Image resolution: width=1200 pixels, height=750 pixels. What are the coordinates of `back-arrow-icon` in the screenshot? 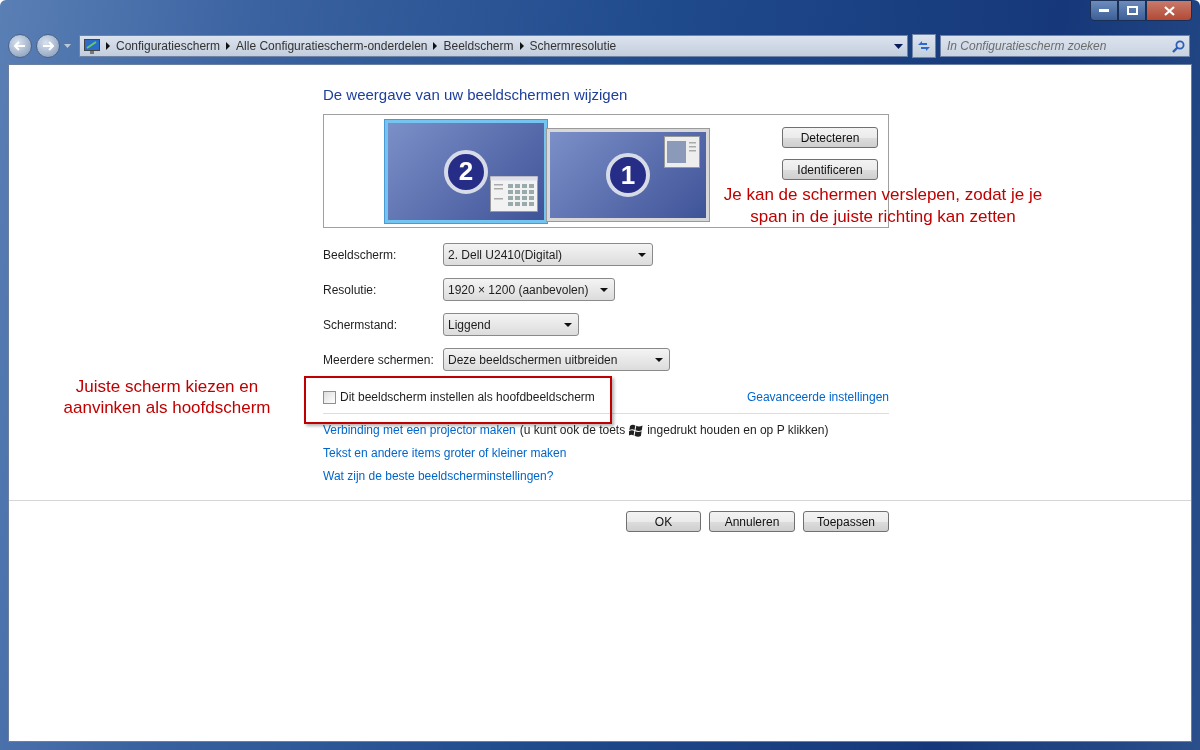 It's located at (20, 46).